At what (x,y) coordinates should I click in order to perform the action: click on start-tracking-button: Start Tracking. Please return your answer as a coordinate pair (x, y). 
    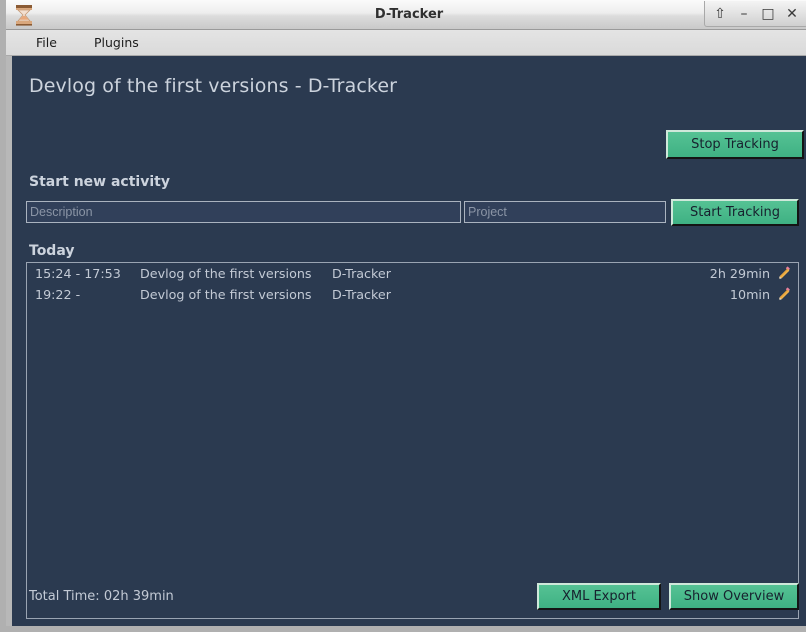
    Looking at the image, I should click on (735, 212).